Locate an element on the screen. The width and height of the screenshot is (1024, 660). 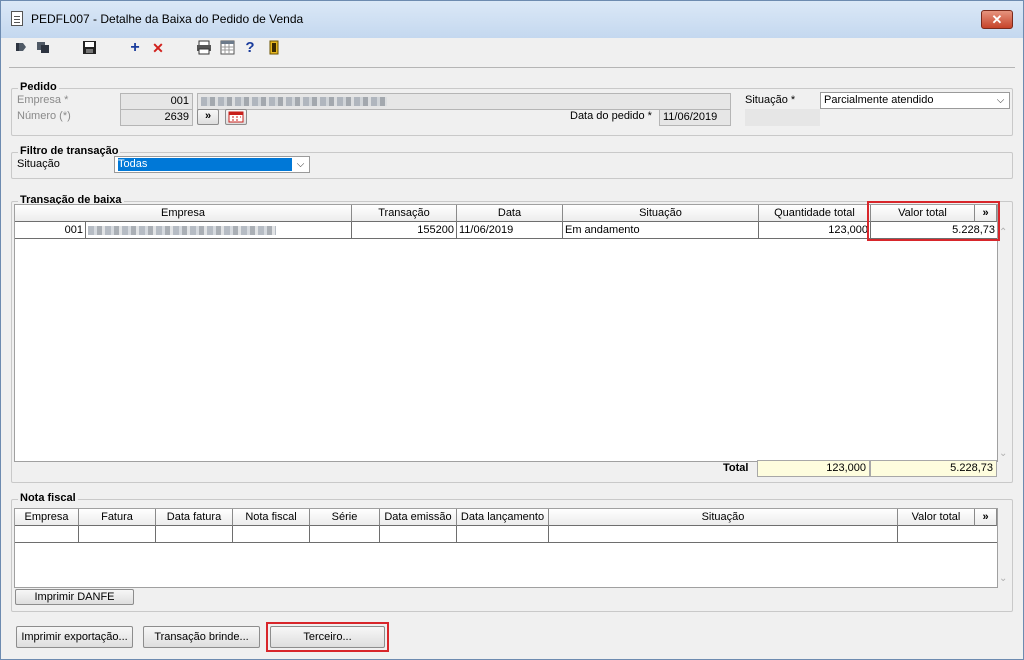
col-serie: Série is located at coordinates (345, 517).